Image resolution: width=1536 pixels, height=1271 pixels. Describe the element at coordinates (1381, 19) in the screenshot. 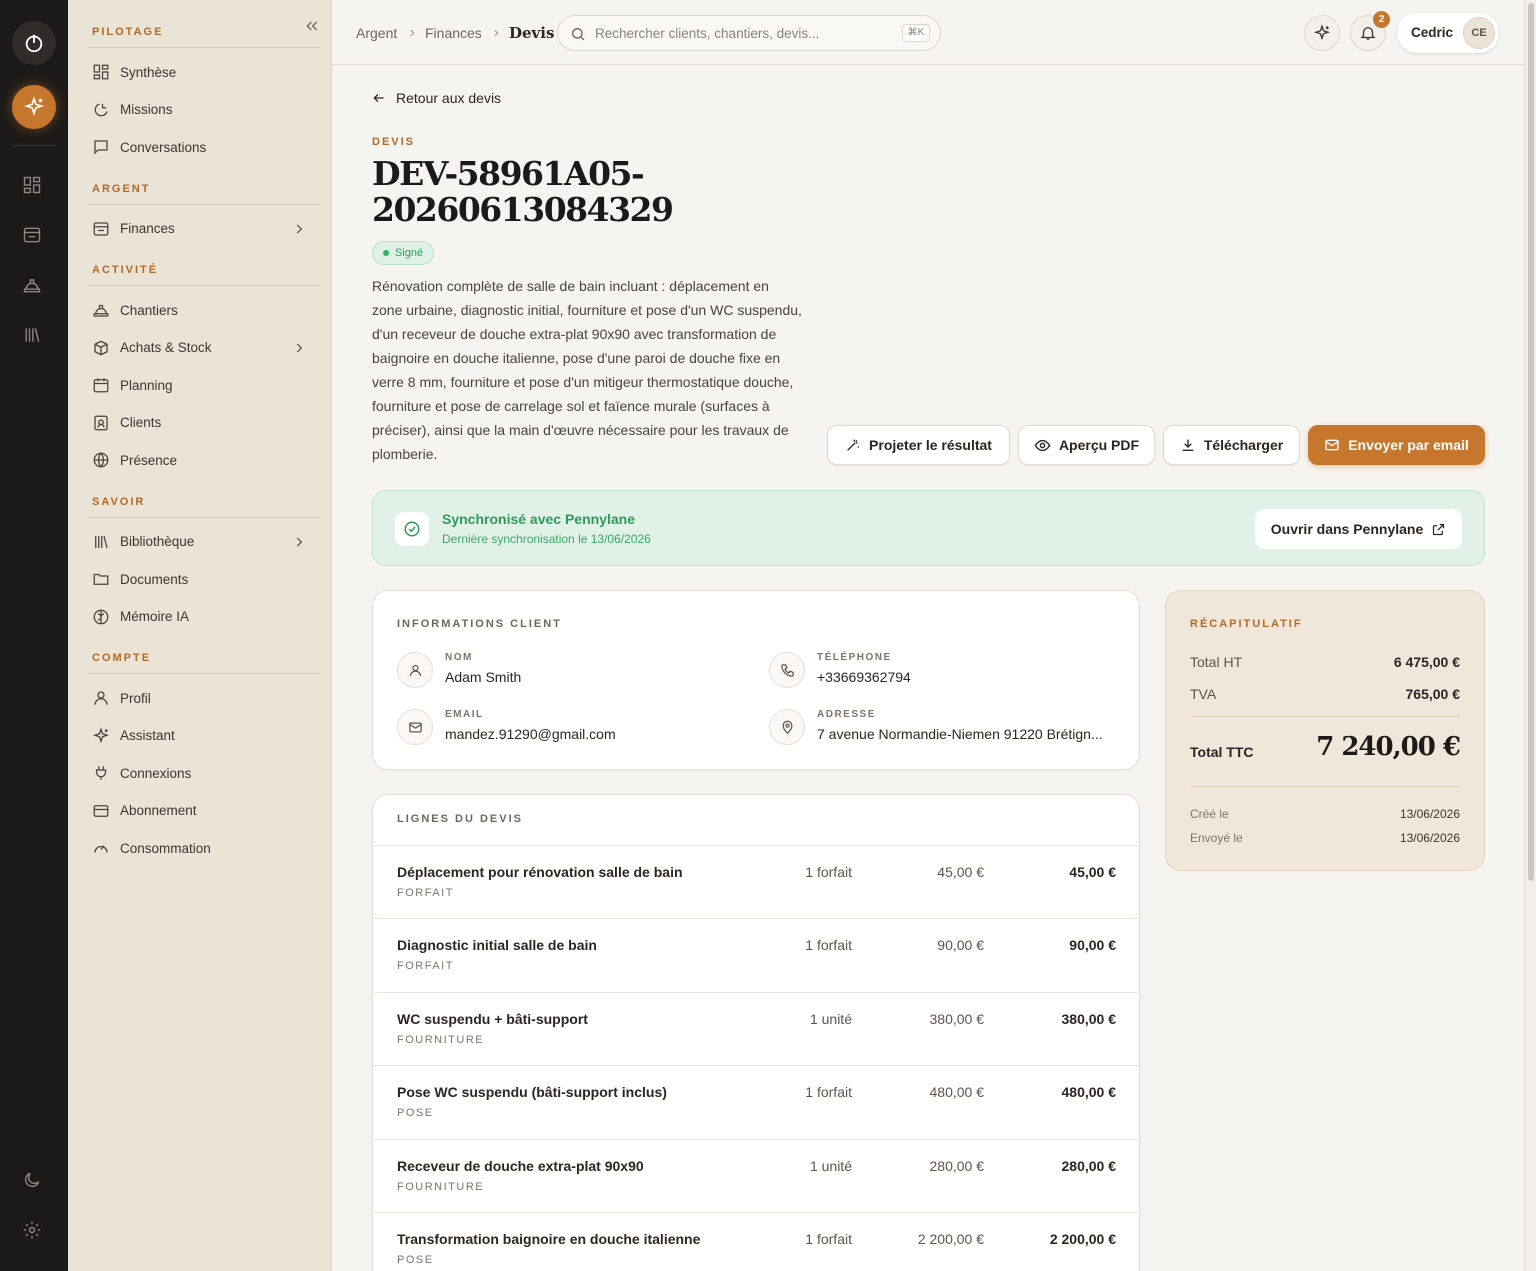

I see `notification-badge: 2` at that location.